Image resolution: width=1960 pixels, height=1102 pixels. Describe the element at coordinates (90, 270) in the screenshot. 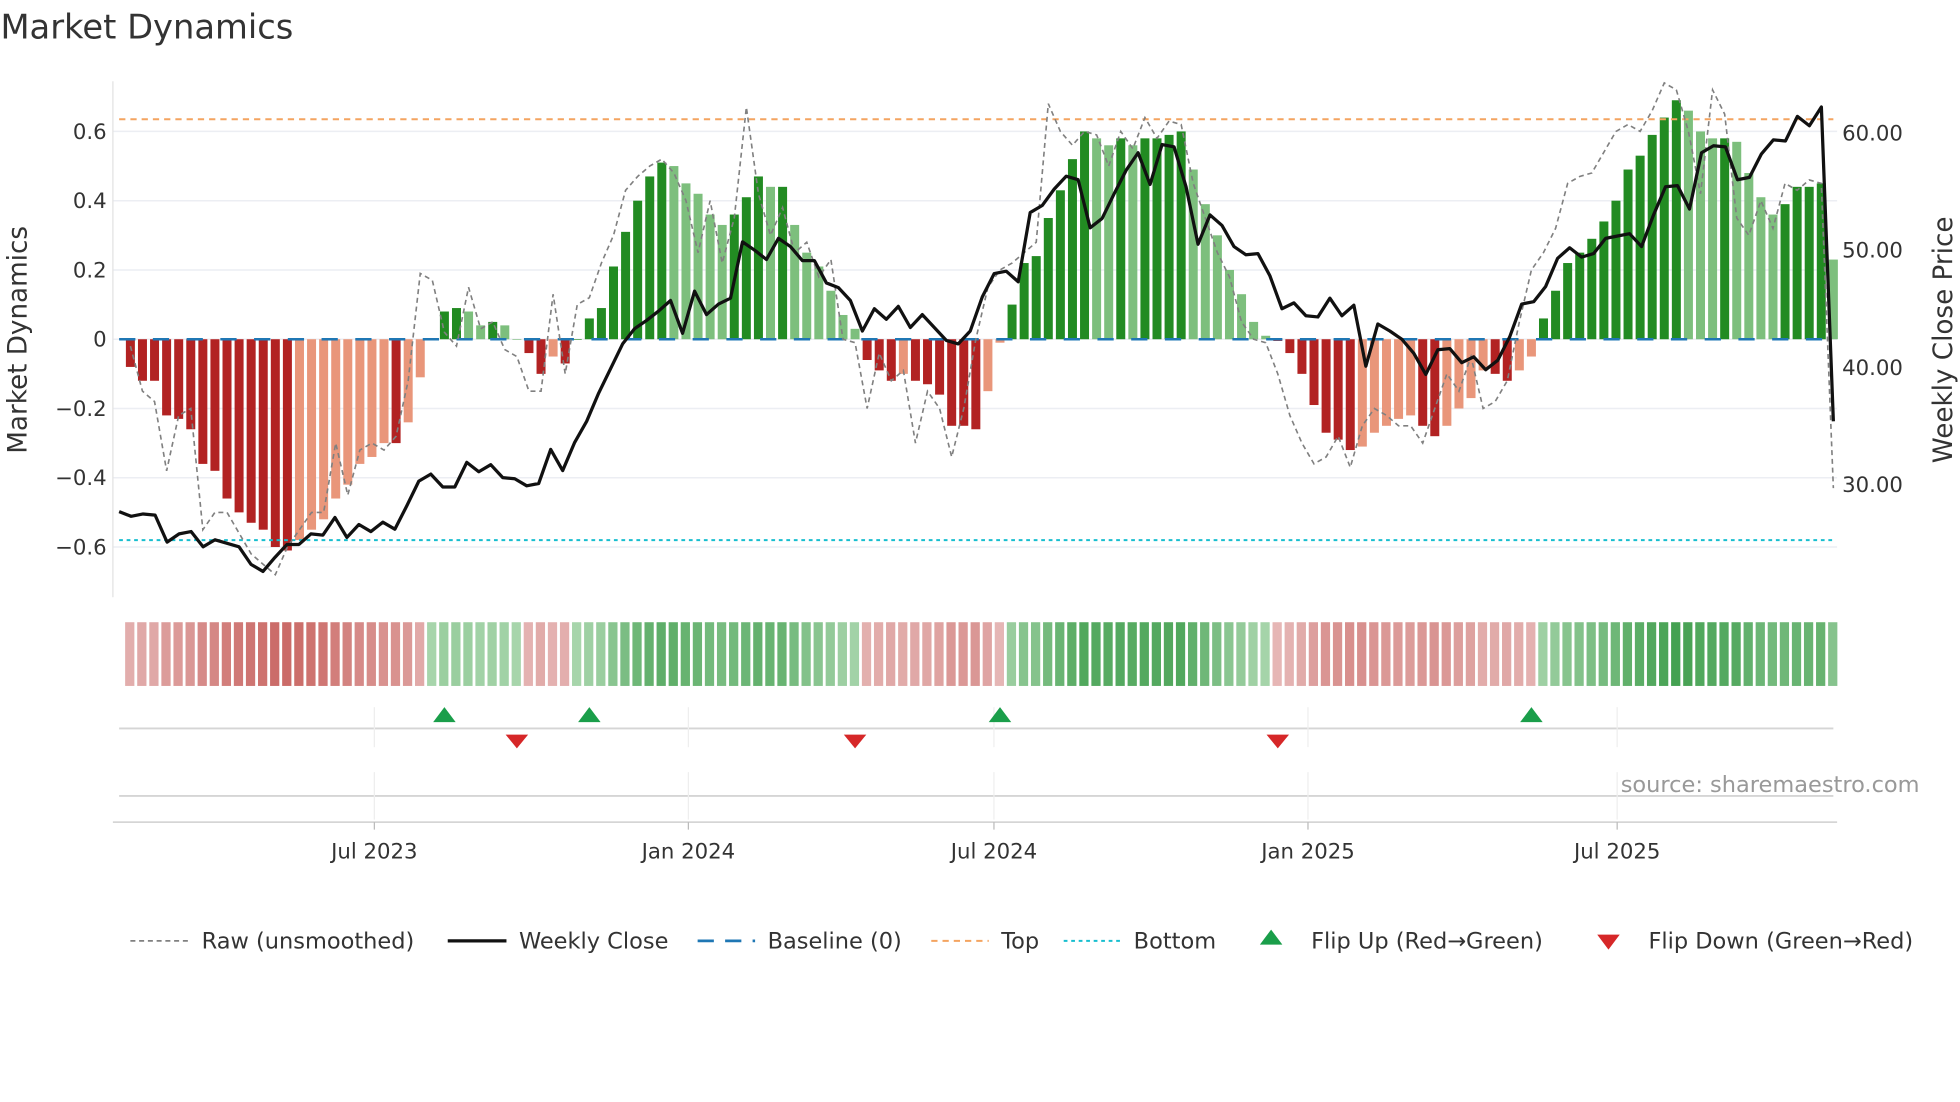

I see `y-tick-label: 0.2` at that location.